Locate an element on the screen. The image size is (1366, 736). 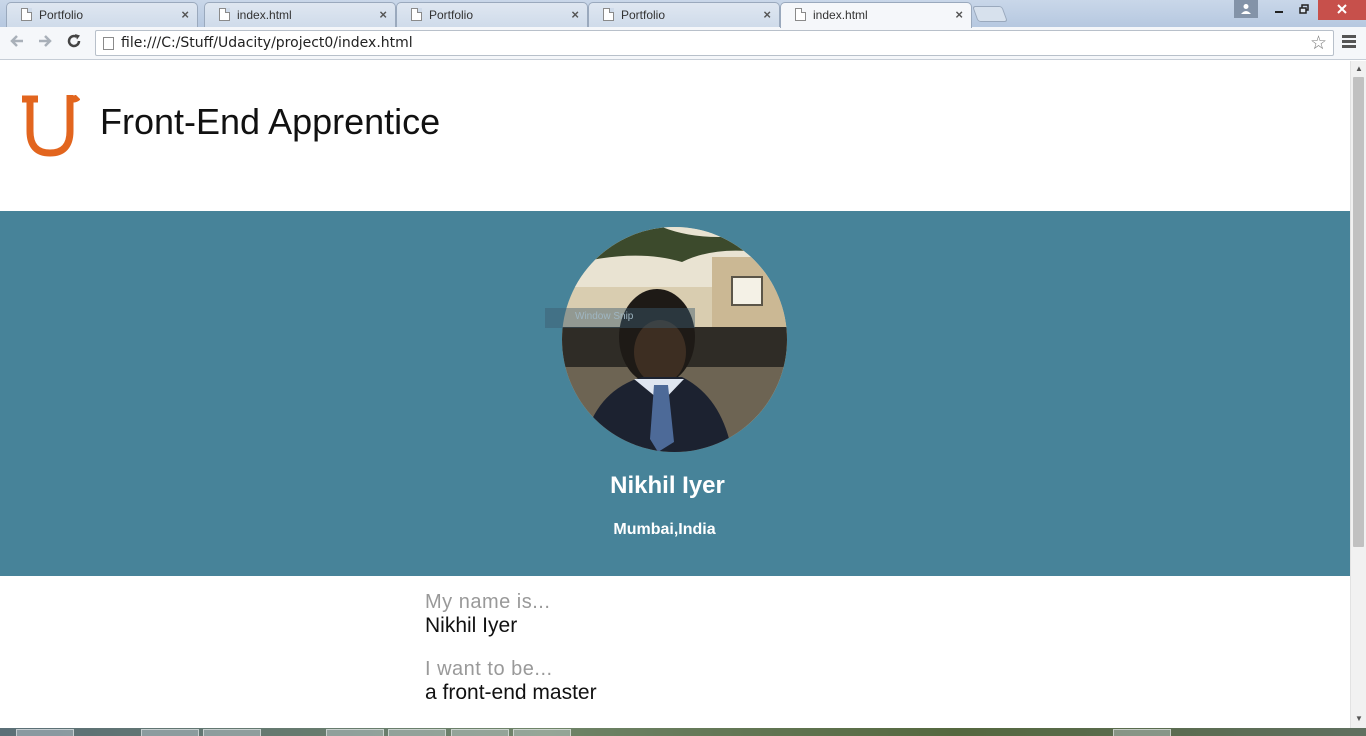
profile-button is located at coordinates (1246, 9).